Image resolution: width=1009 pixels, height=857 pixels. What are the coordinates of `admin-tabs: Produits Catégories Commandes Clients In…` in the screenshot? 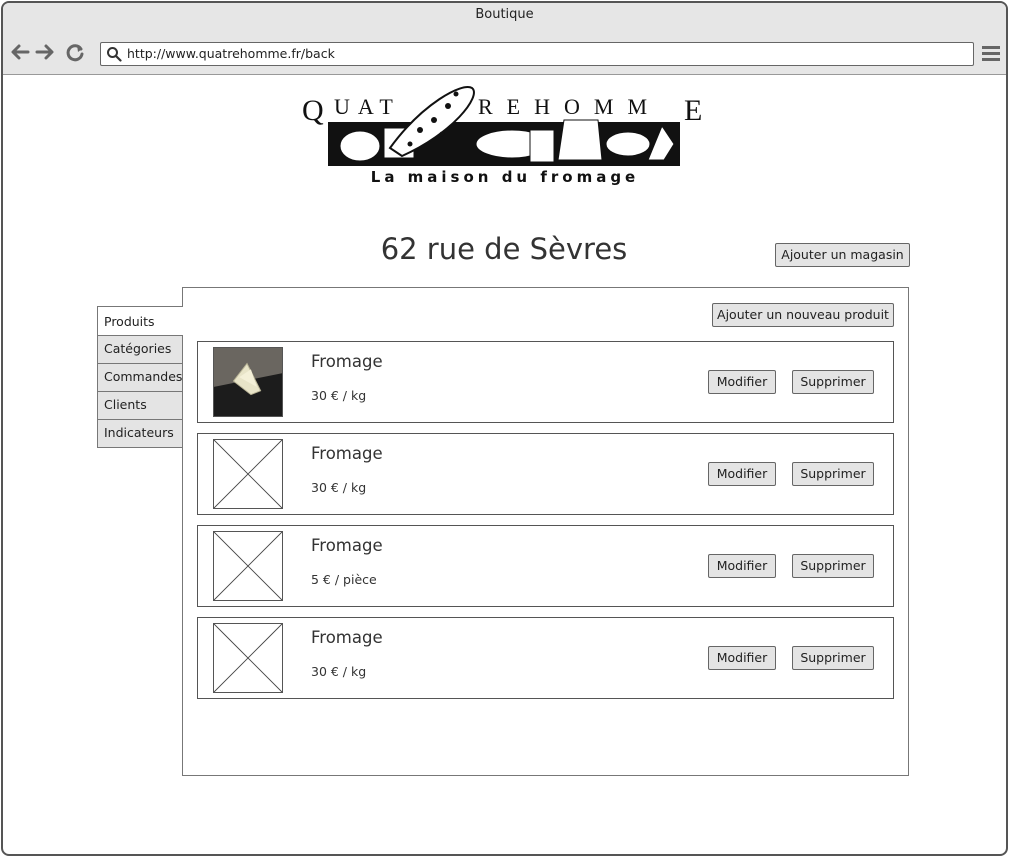 It's located at (140, 377).